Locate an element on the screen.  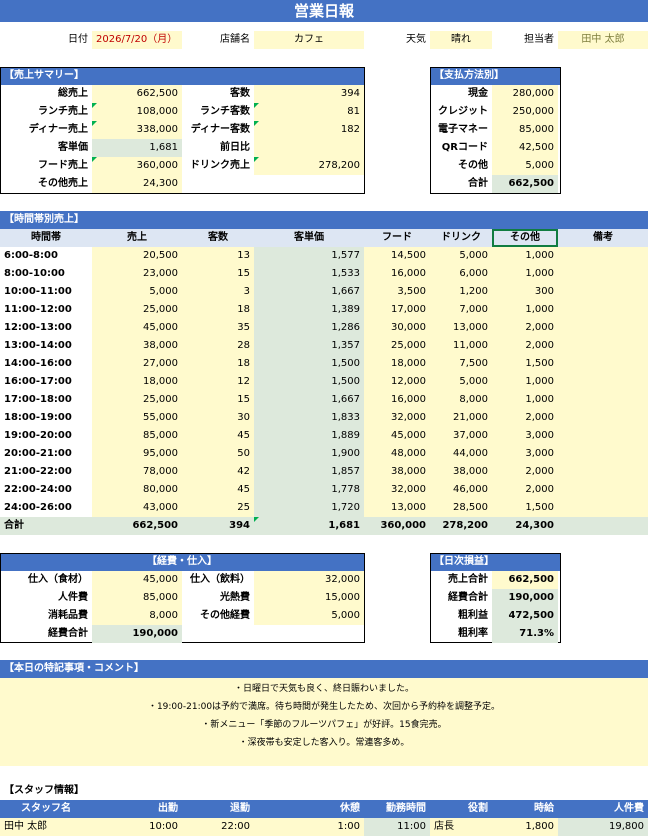
hourly-value-cell: 37,000 is located at coordinates (461, 436).